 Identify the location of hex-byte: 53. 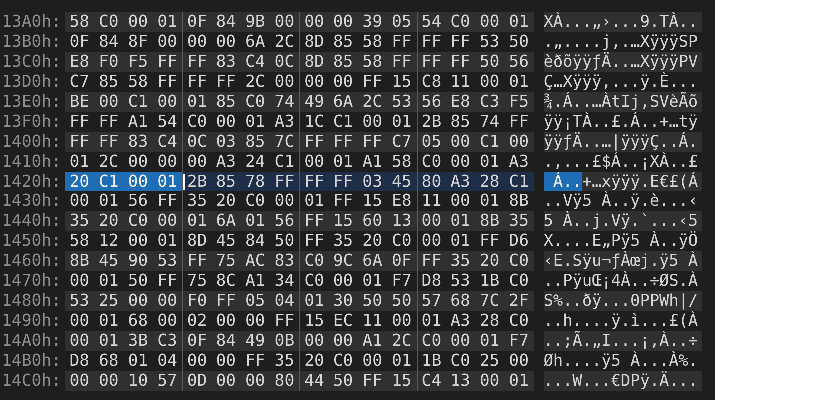
(402, 102).